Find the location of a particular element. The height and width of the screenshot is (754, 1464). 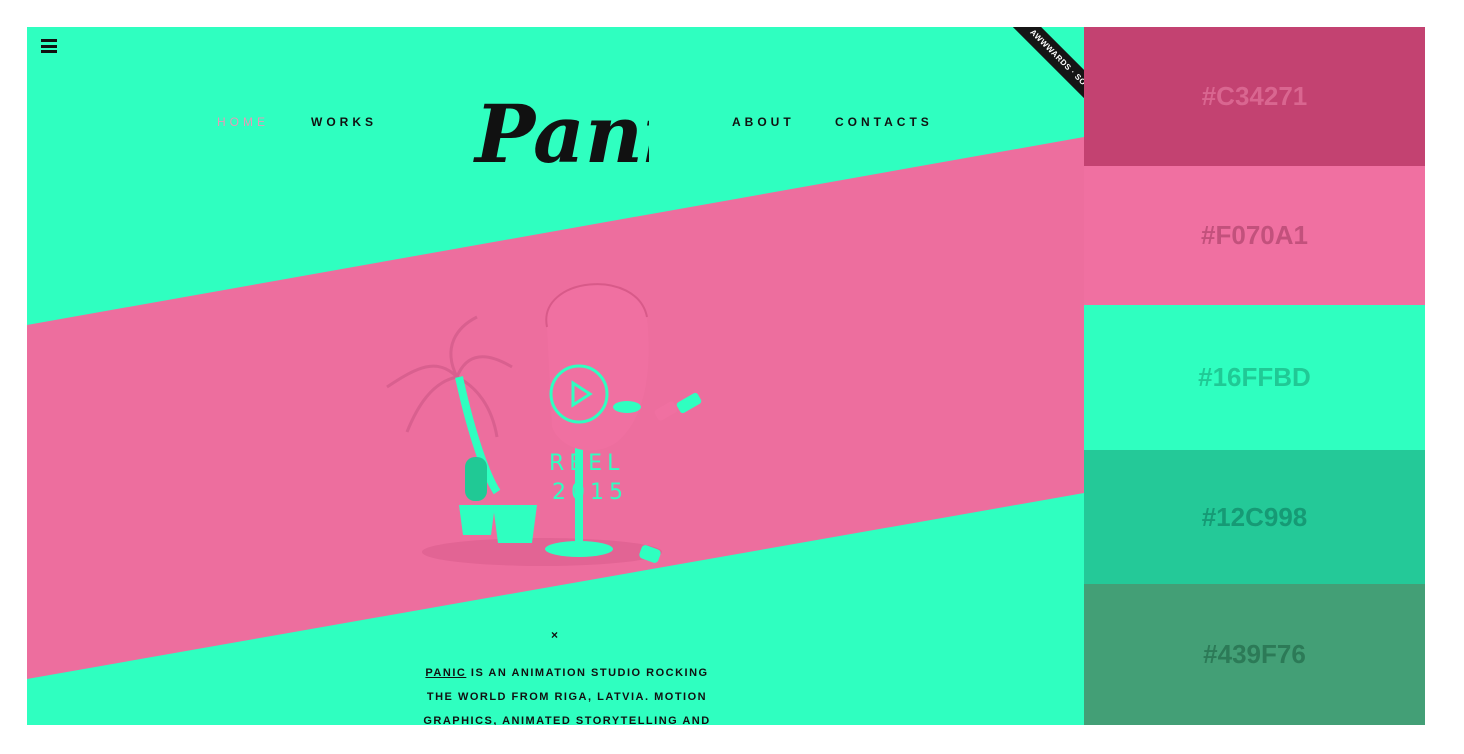

nav-home: HOME is located at coordinates (243, 122).